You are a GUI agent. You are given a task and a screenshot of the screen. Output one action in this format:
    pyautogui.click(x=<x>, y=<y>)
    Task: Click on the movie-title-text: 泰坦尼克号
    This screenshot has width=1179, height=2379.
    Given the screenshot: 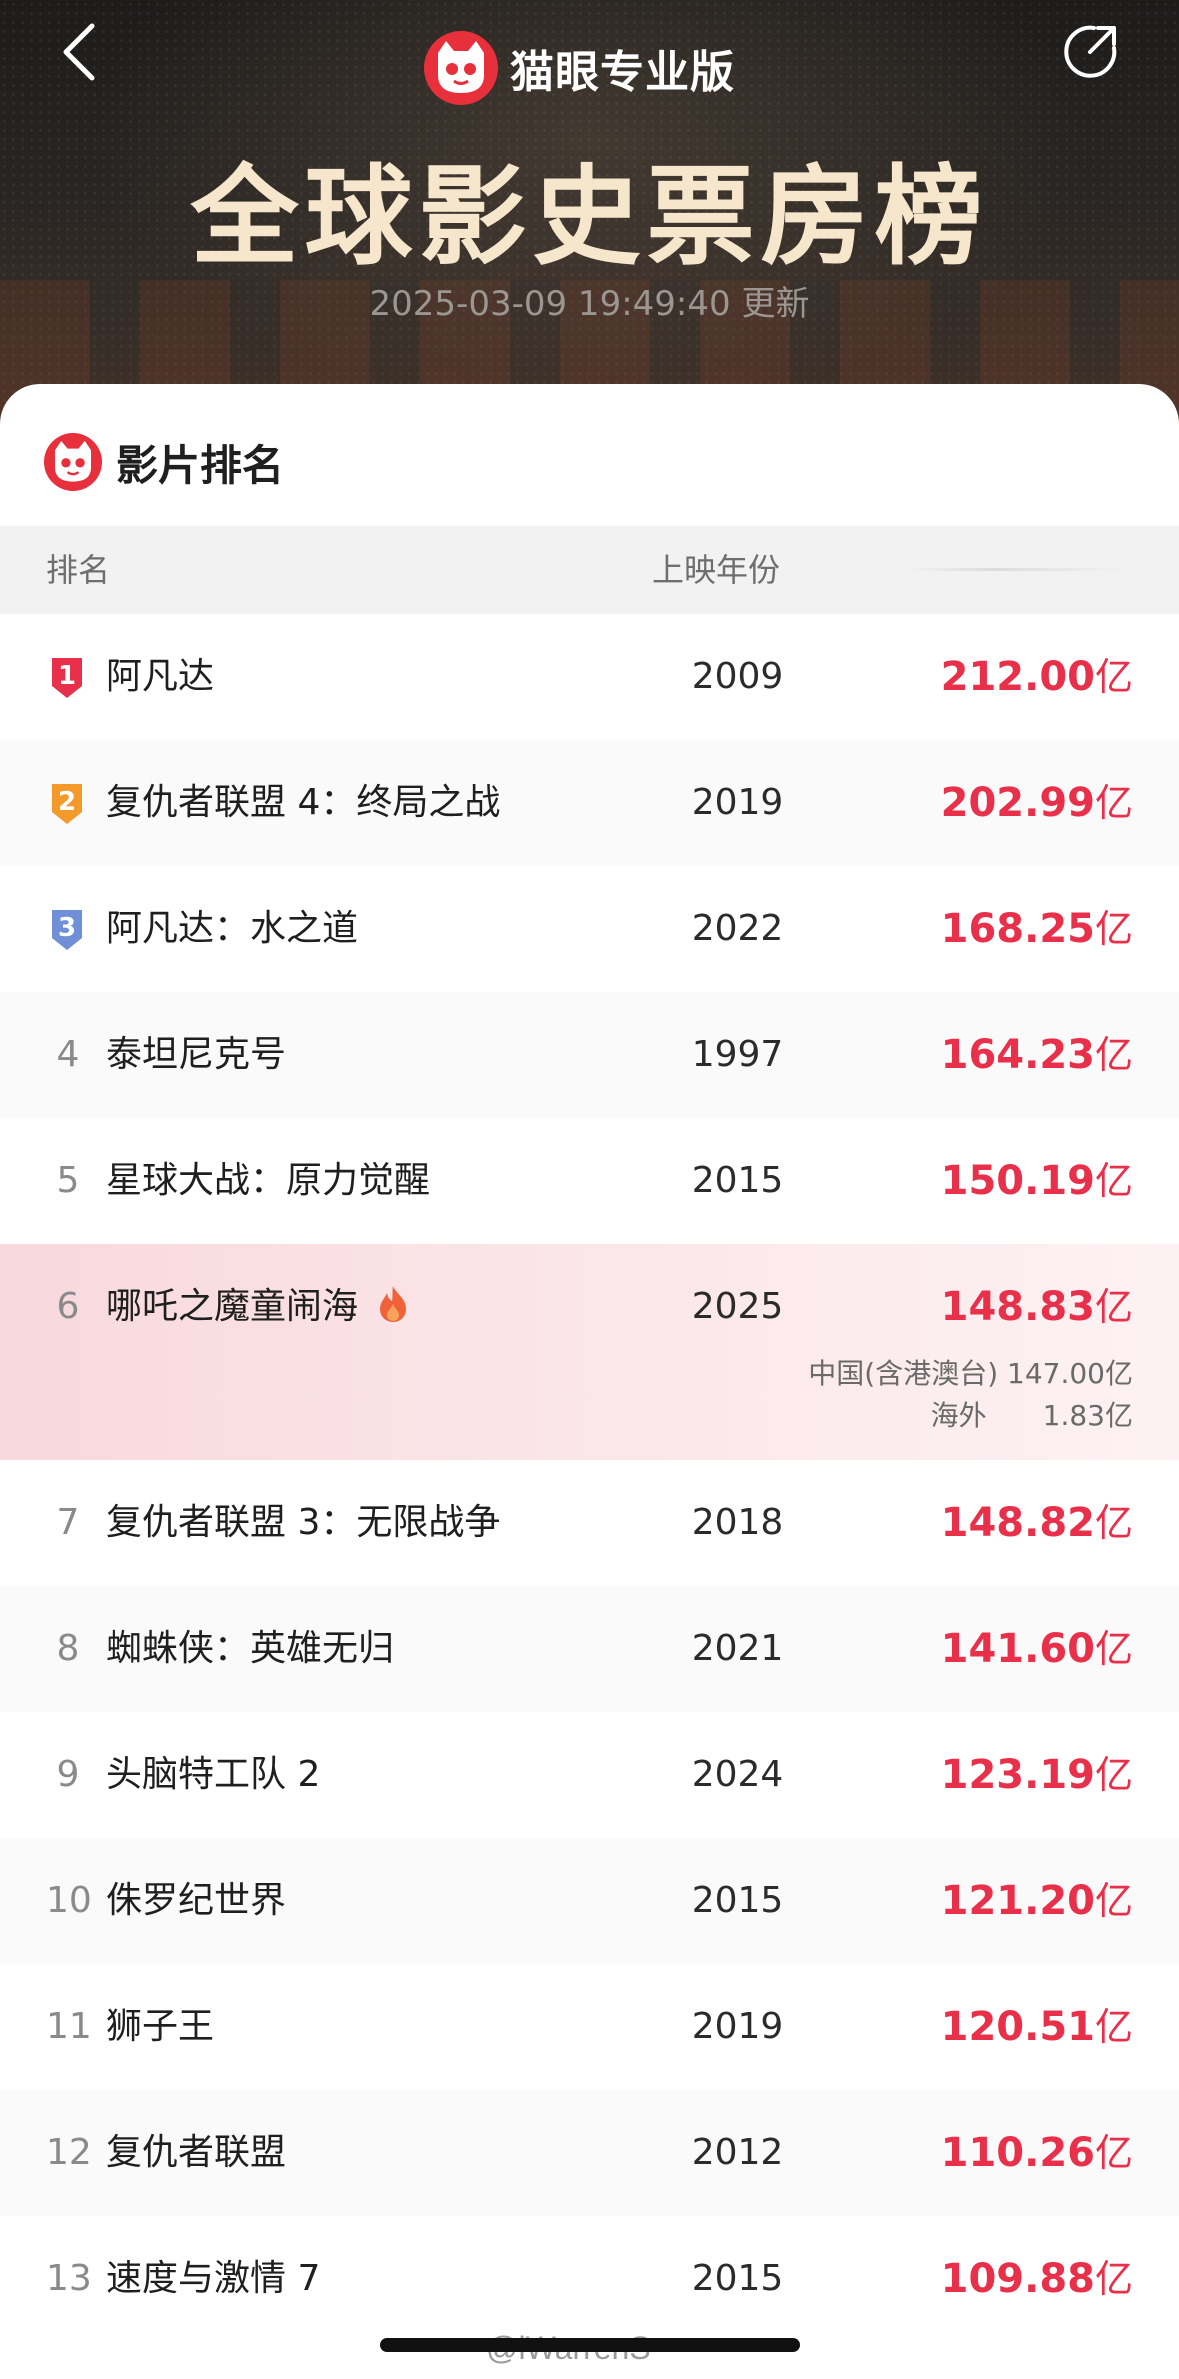 What is the action you would take?
    pyautogui.click(x=196, y=1054)
    